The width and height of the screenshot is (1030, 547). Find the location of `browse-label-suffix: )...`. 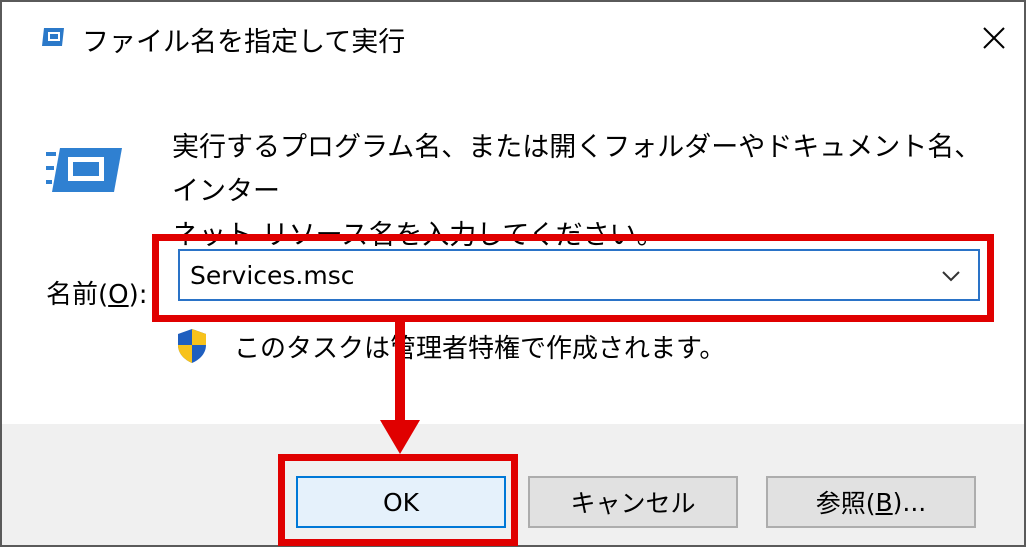

browse-label-suffix: )... is located at coordinates (909, 502).